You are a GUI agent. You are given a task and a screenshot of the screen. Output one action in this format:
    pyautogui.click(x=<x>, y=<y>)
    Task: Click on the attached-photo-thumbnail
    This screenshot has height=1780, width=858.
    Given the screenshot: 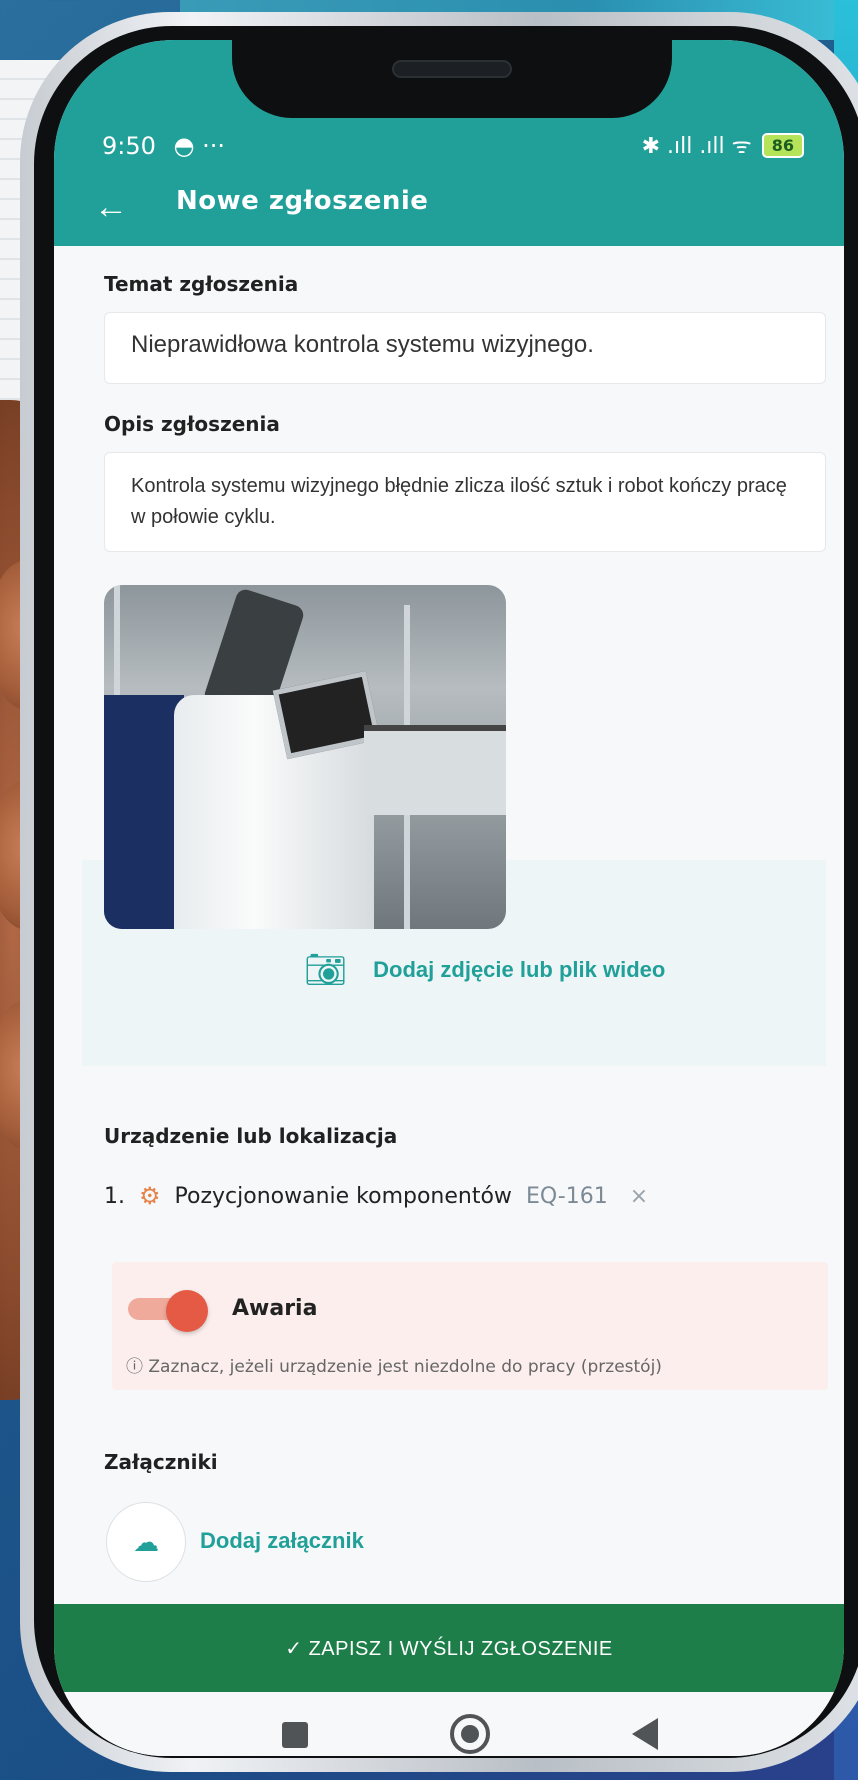 What is the action you would take?
    pyautogui.click(x=305, y=757)
    